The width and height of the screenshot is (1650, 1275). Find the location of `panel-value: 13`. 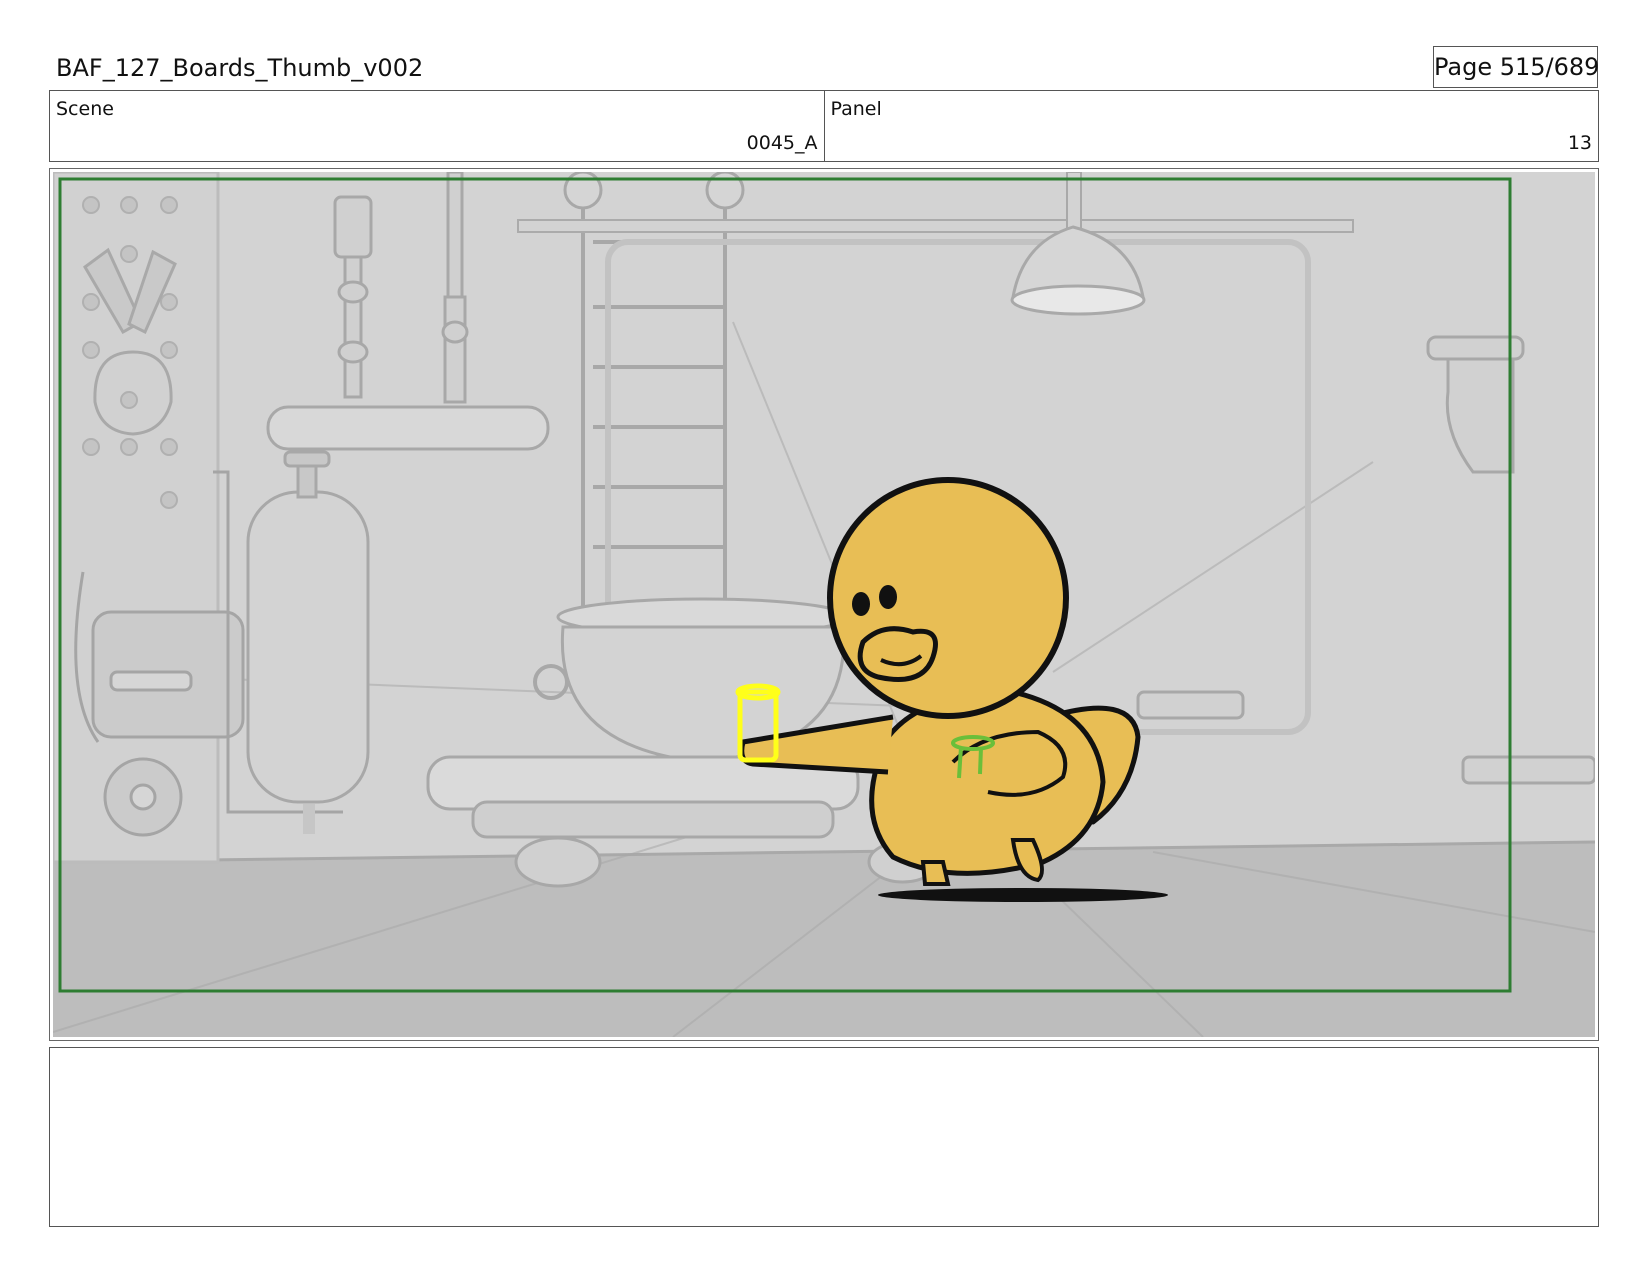

panel-value: 13 is located at coordinates (1579, 143).